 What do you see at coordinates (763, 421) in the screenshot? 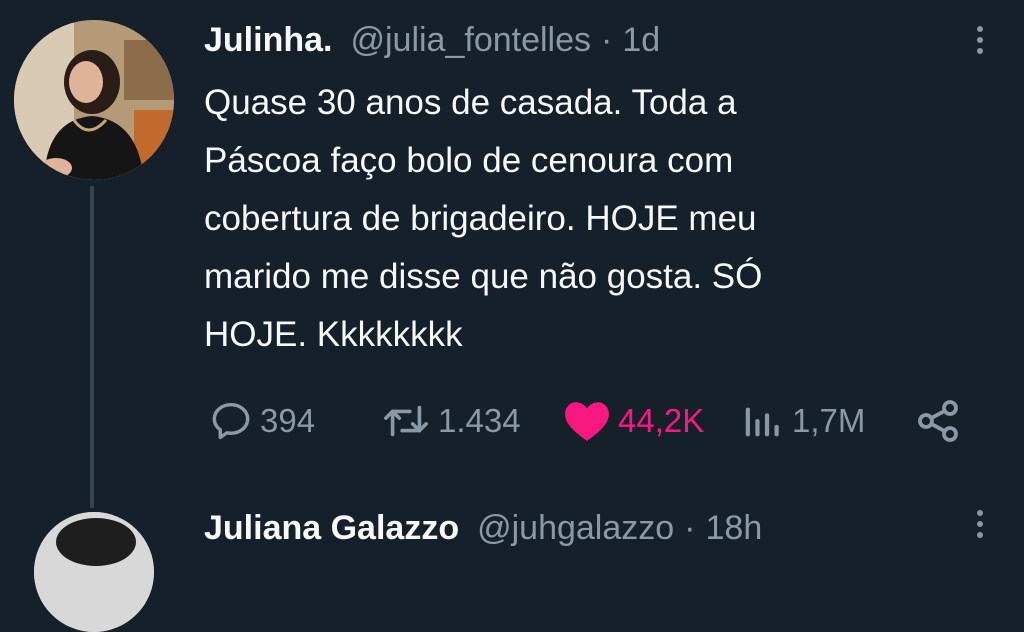
I see `bar-chart-icon` at bounding box center [763, 421].